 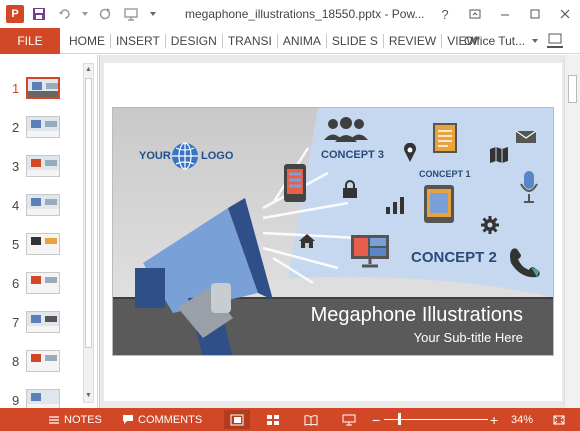 I want to click on comment-icon, so click(x=128, y=419).